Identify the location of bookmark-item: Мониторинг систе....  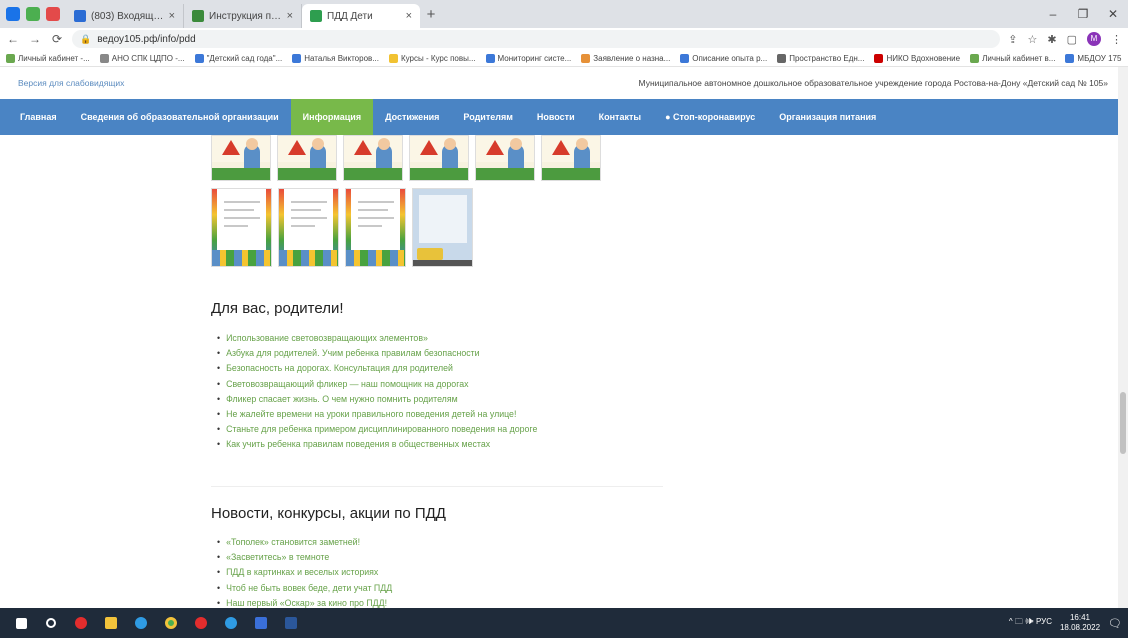
(528, 58).